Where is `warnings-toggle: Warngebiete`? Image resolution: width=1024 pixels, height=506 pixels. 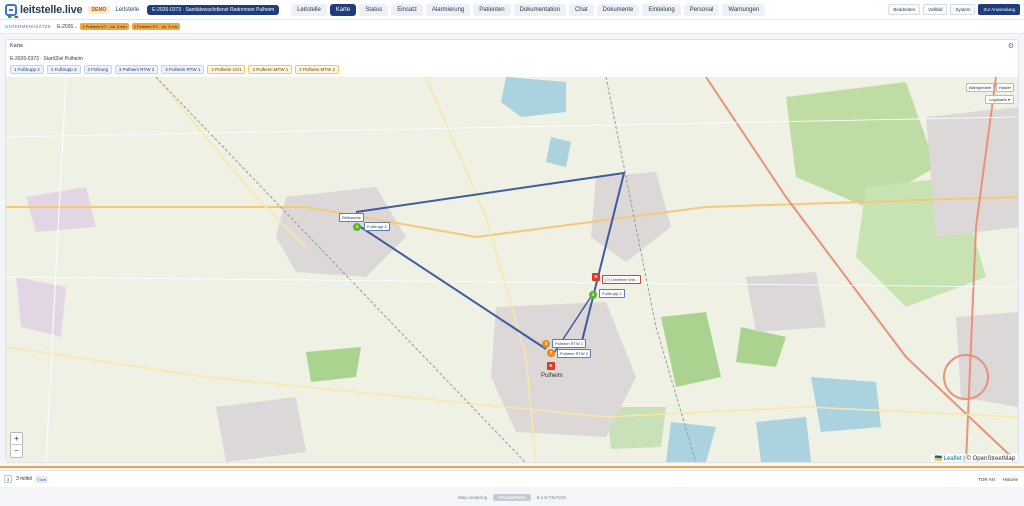
warnings-toggle: Warngebiete is located at coordinates (980, 87).